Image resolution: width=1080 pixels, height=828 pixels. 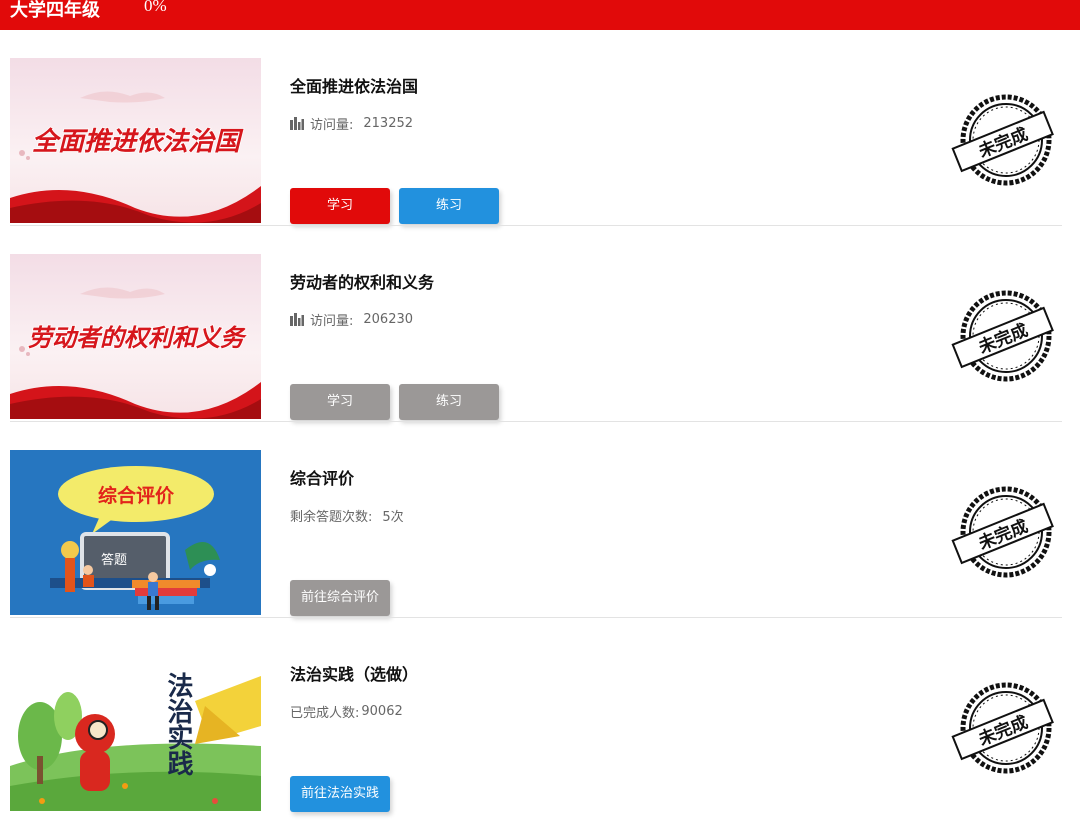 What do you see at coordinates (331, 517) in the screenshot?
I see `meta-label: 剩余答题次数:` at bounding box center [331, 517].